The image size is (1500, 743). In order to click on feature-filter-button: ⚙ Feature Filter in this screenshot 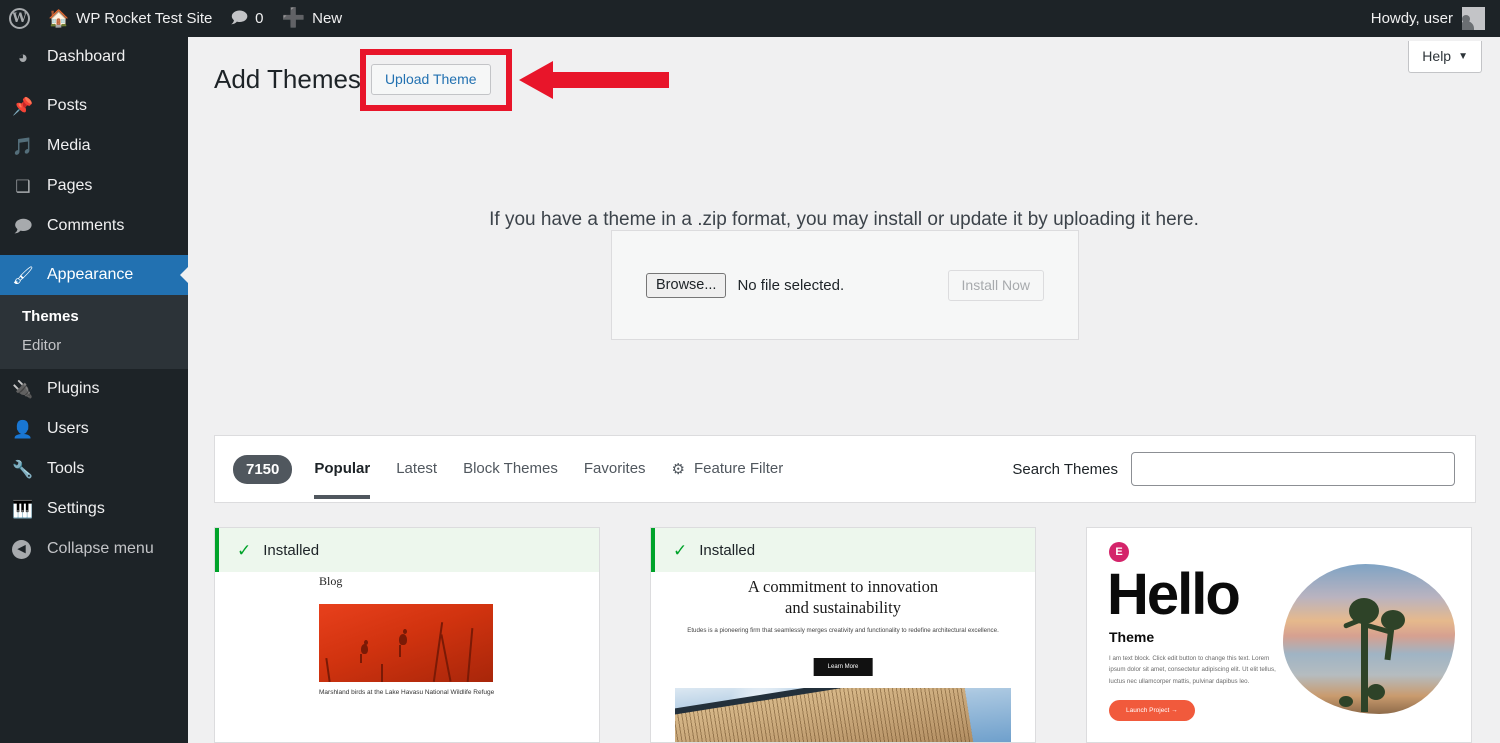, I will do `click(728, 469)`.